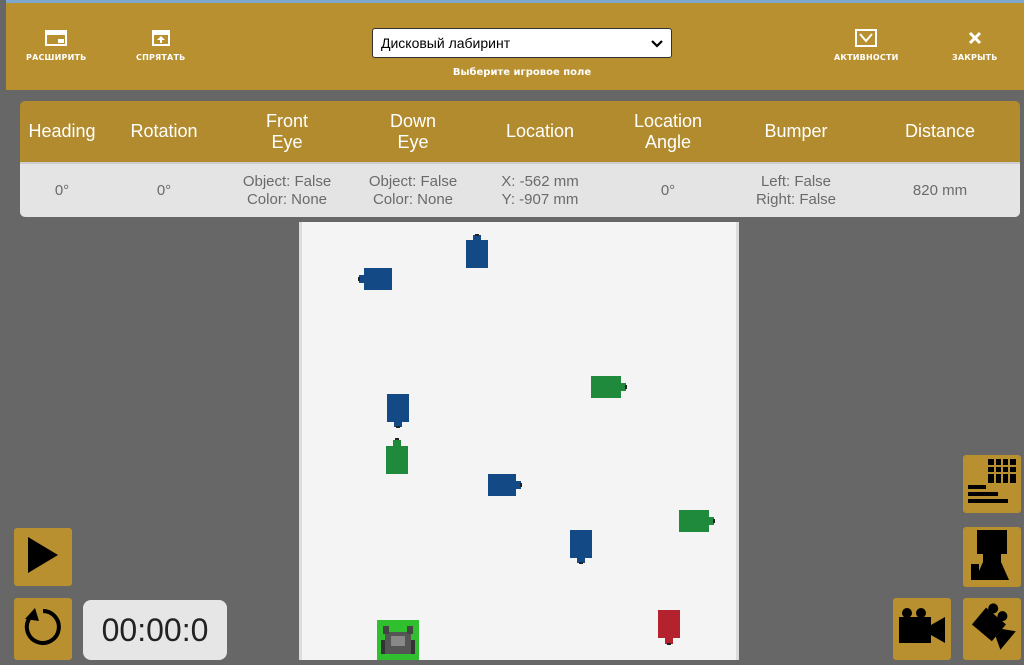 The height and width of the screenshot is (665, 1024). I want to click on reset-button, so click(43, 629).